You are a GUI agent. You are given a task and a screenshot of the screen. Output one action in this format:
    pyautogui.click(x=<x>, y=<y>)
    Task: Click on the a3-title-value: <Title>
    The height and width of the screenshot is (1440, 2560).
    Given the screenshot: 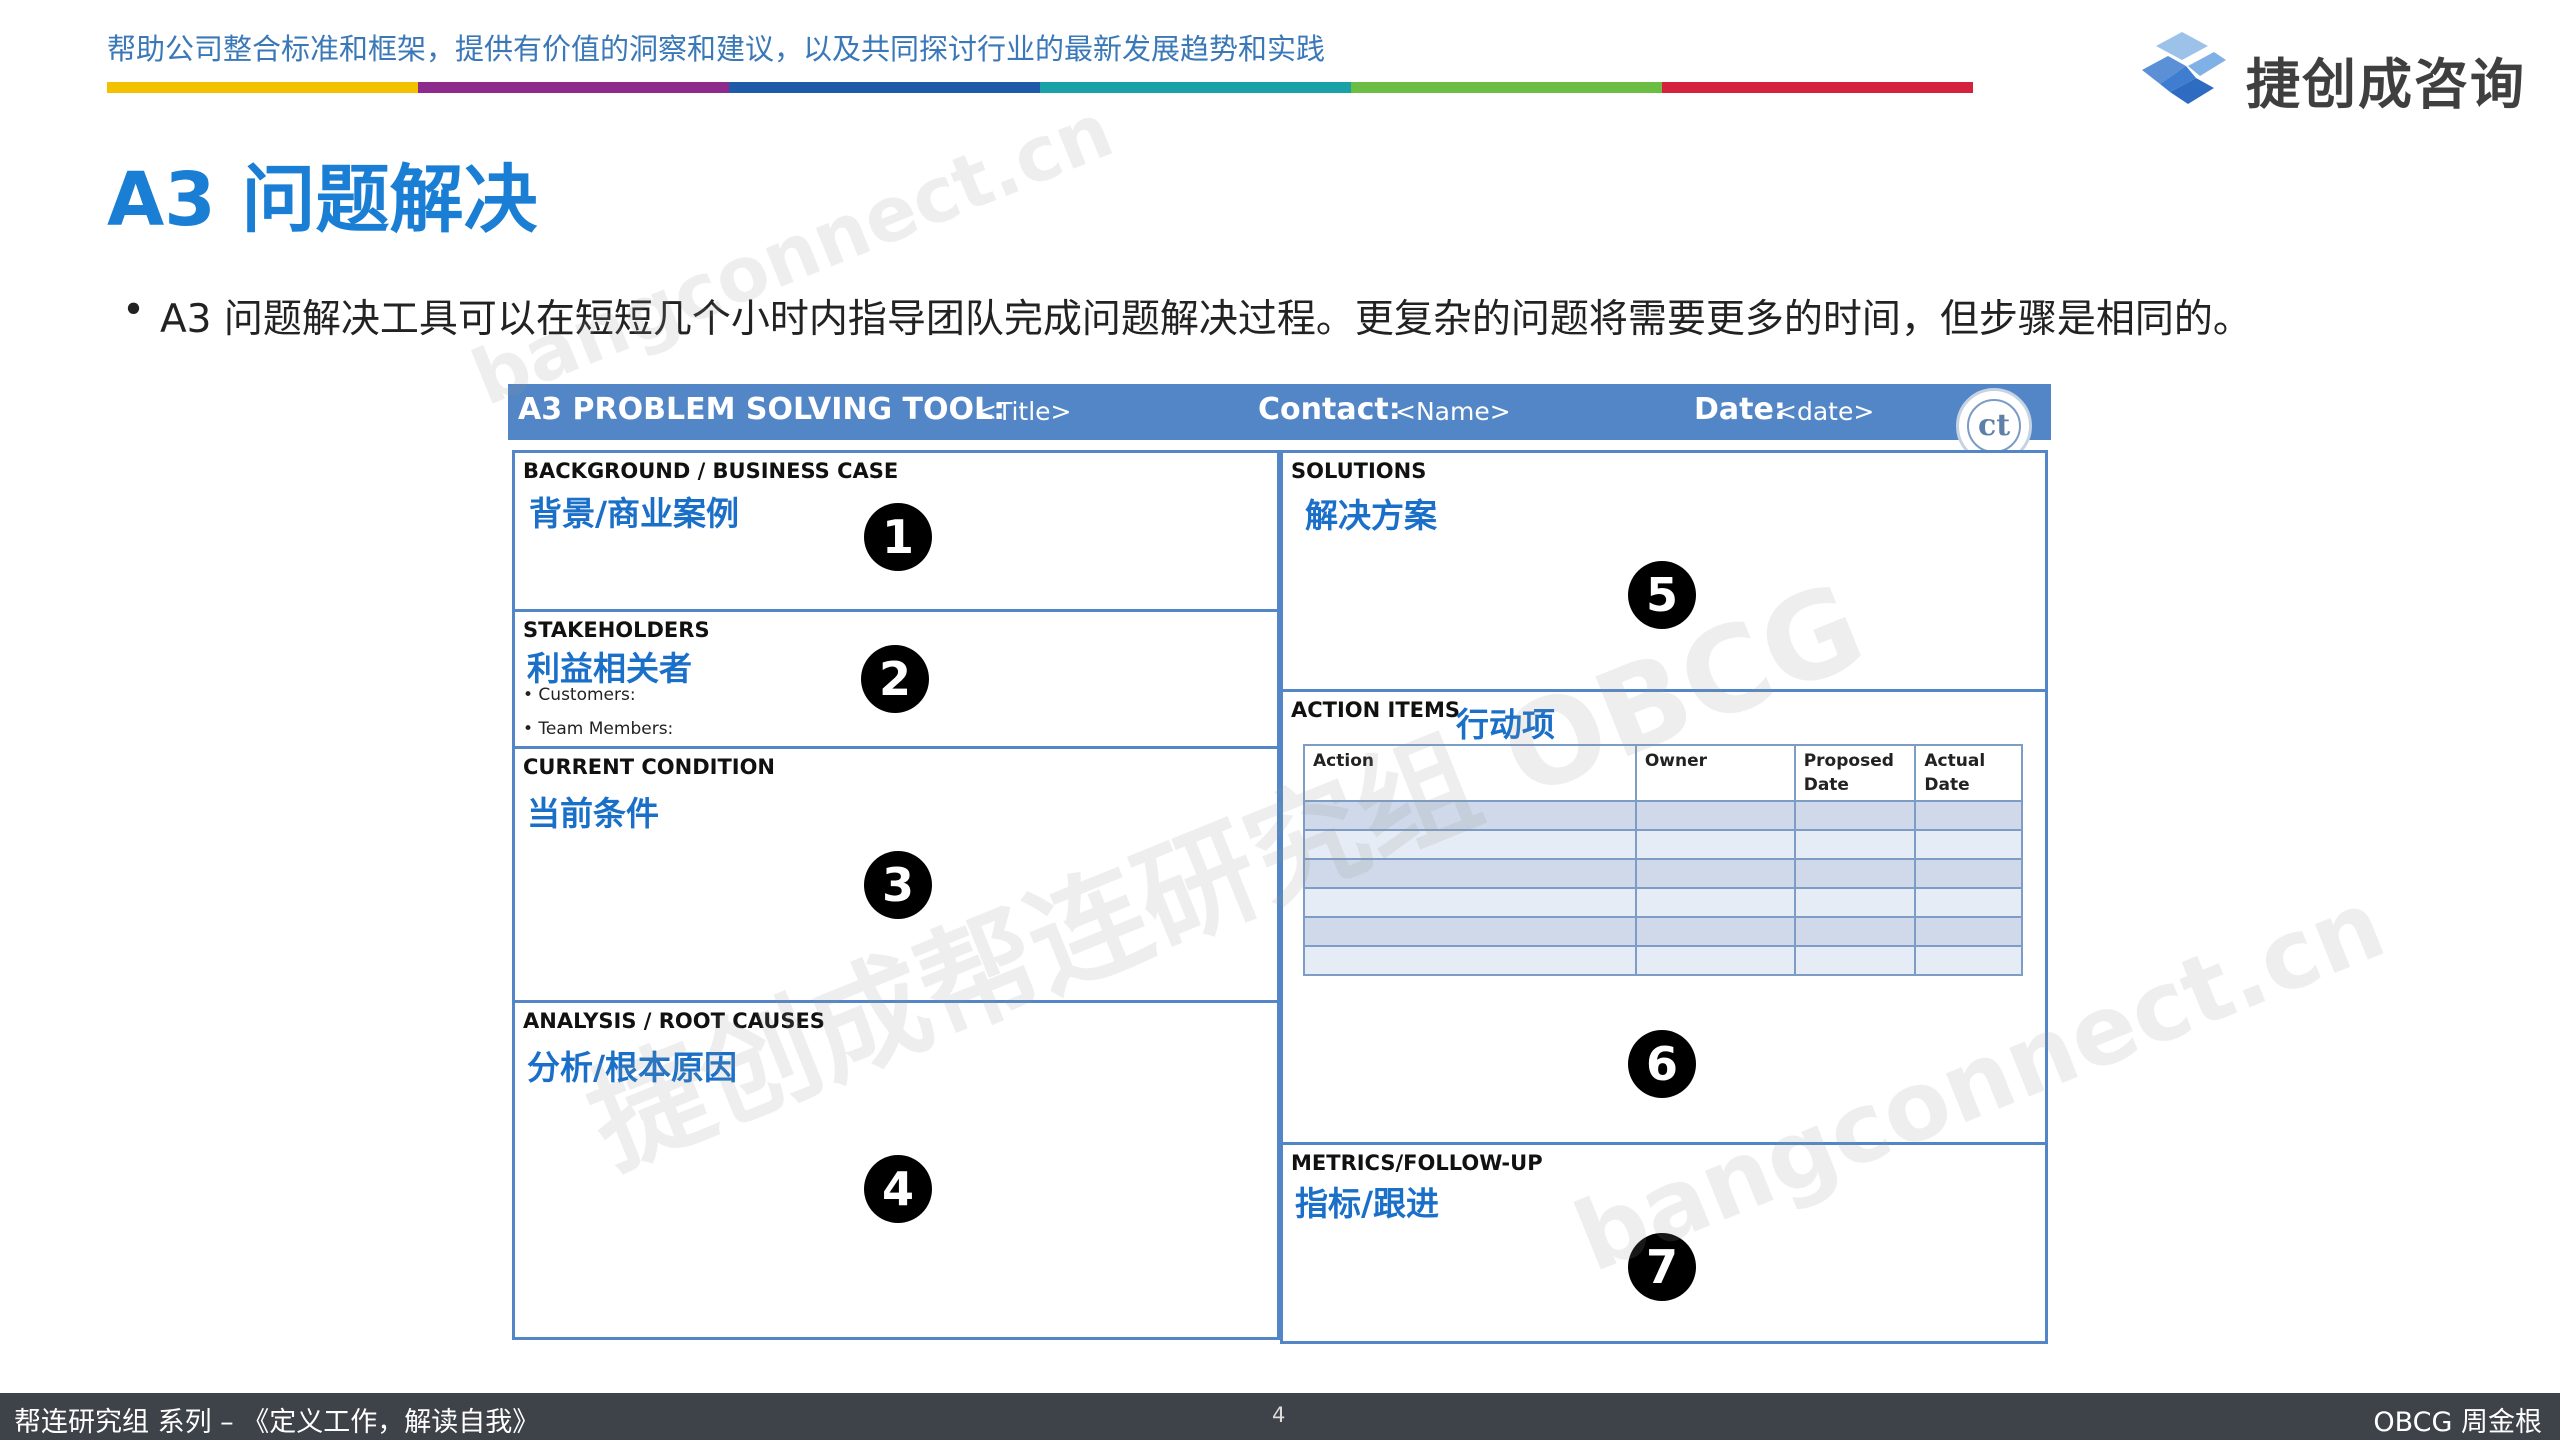 What is the action you would take?
    pyautogui.click(x=1024, y=411)
    